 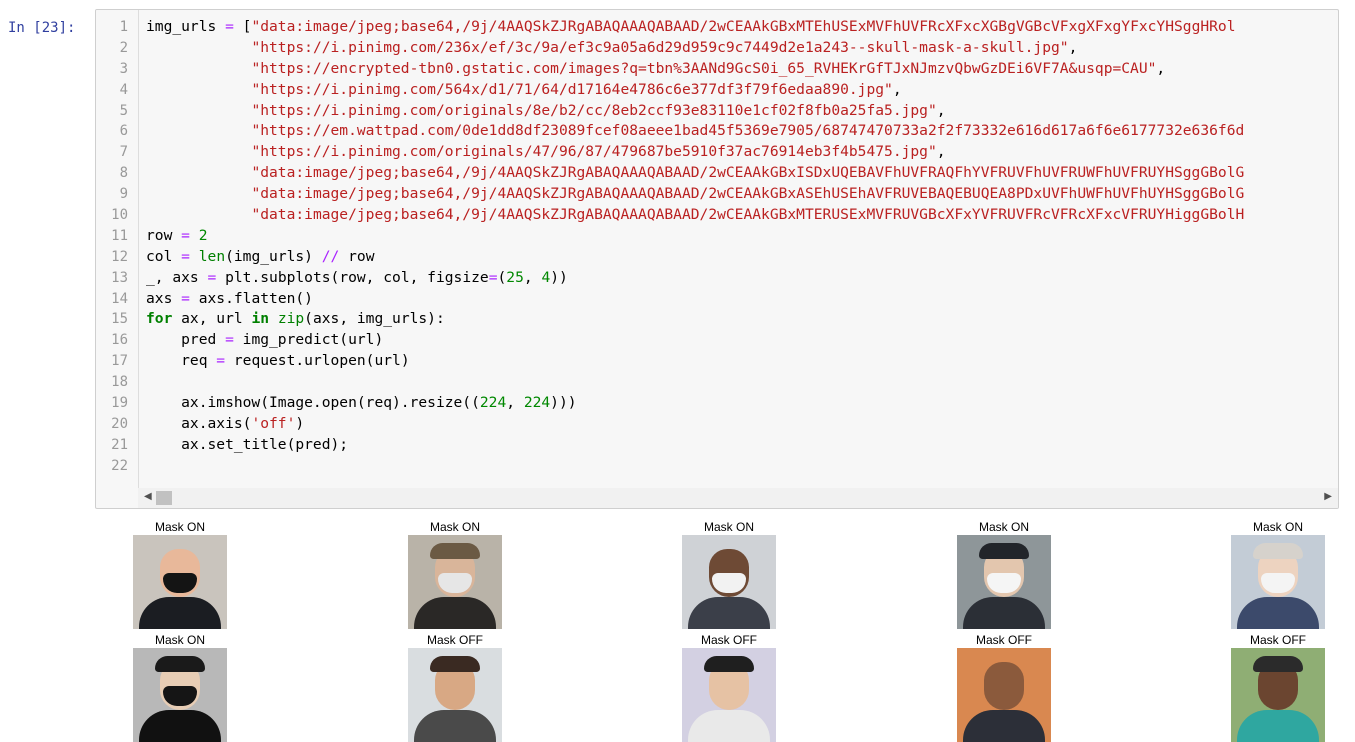 I want to click on code-token: img_urls, so click(x=186, y=26).